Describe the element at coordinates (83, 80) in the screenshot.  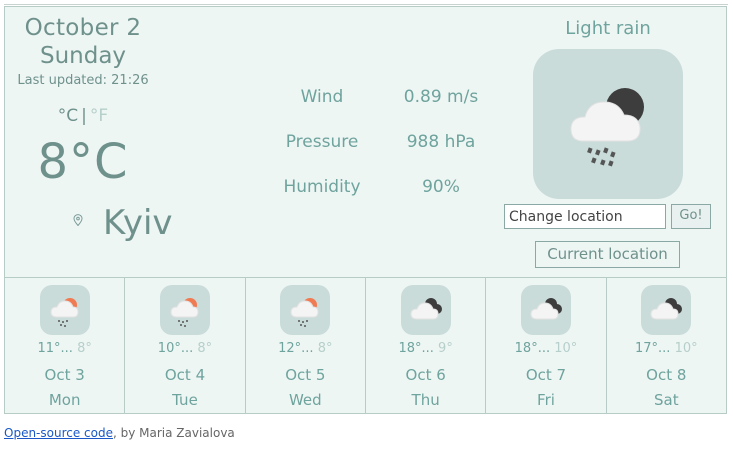
I see `last-updated: Last updated: 21:26` at that location.